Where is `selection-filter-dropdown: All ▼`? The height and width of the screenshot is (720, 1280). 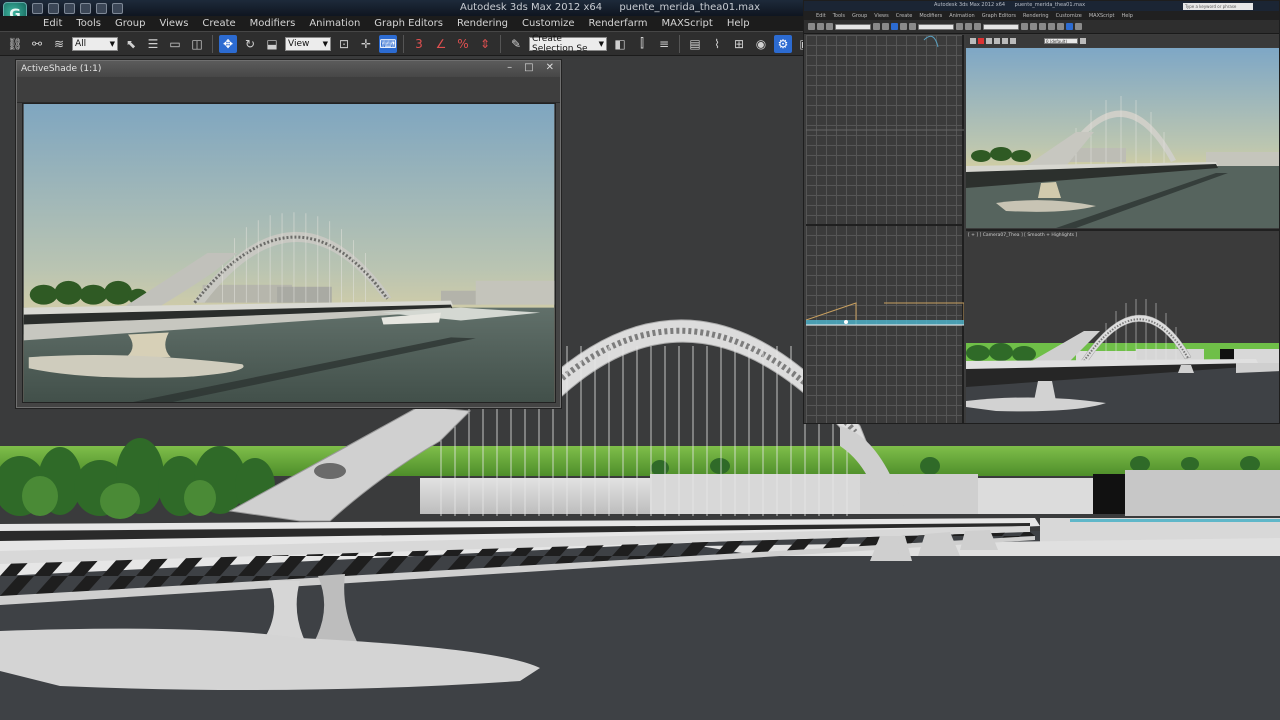
selection-filter-dropdown: All ▼ is located at coordinates (95, 43).